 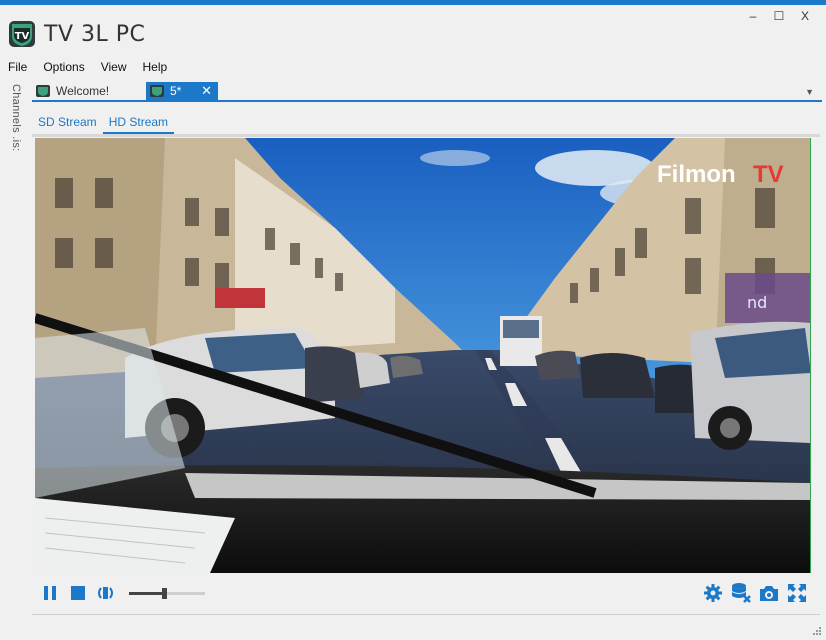 What do you see at coordinates (427, 92) in the screenshot?
I see `document-tab-bar: Welcome! 5* ✕ ▼` at bounding box center [427, 92].